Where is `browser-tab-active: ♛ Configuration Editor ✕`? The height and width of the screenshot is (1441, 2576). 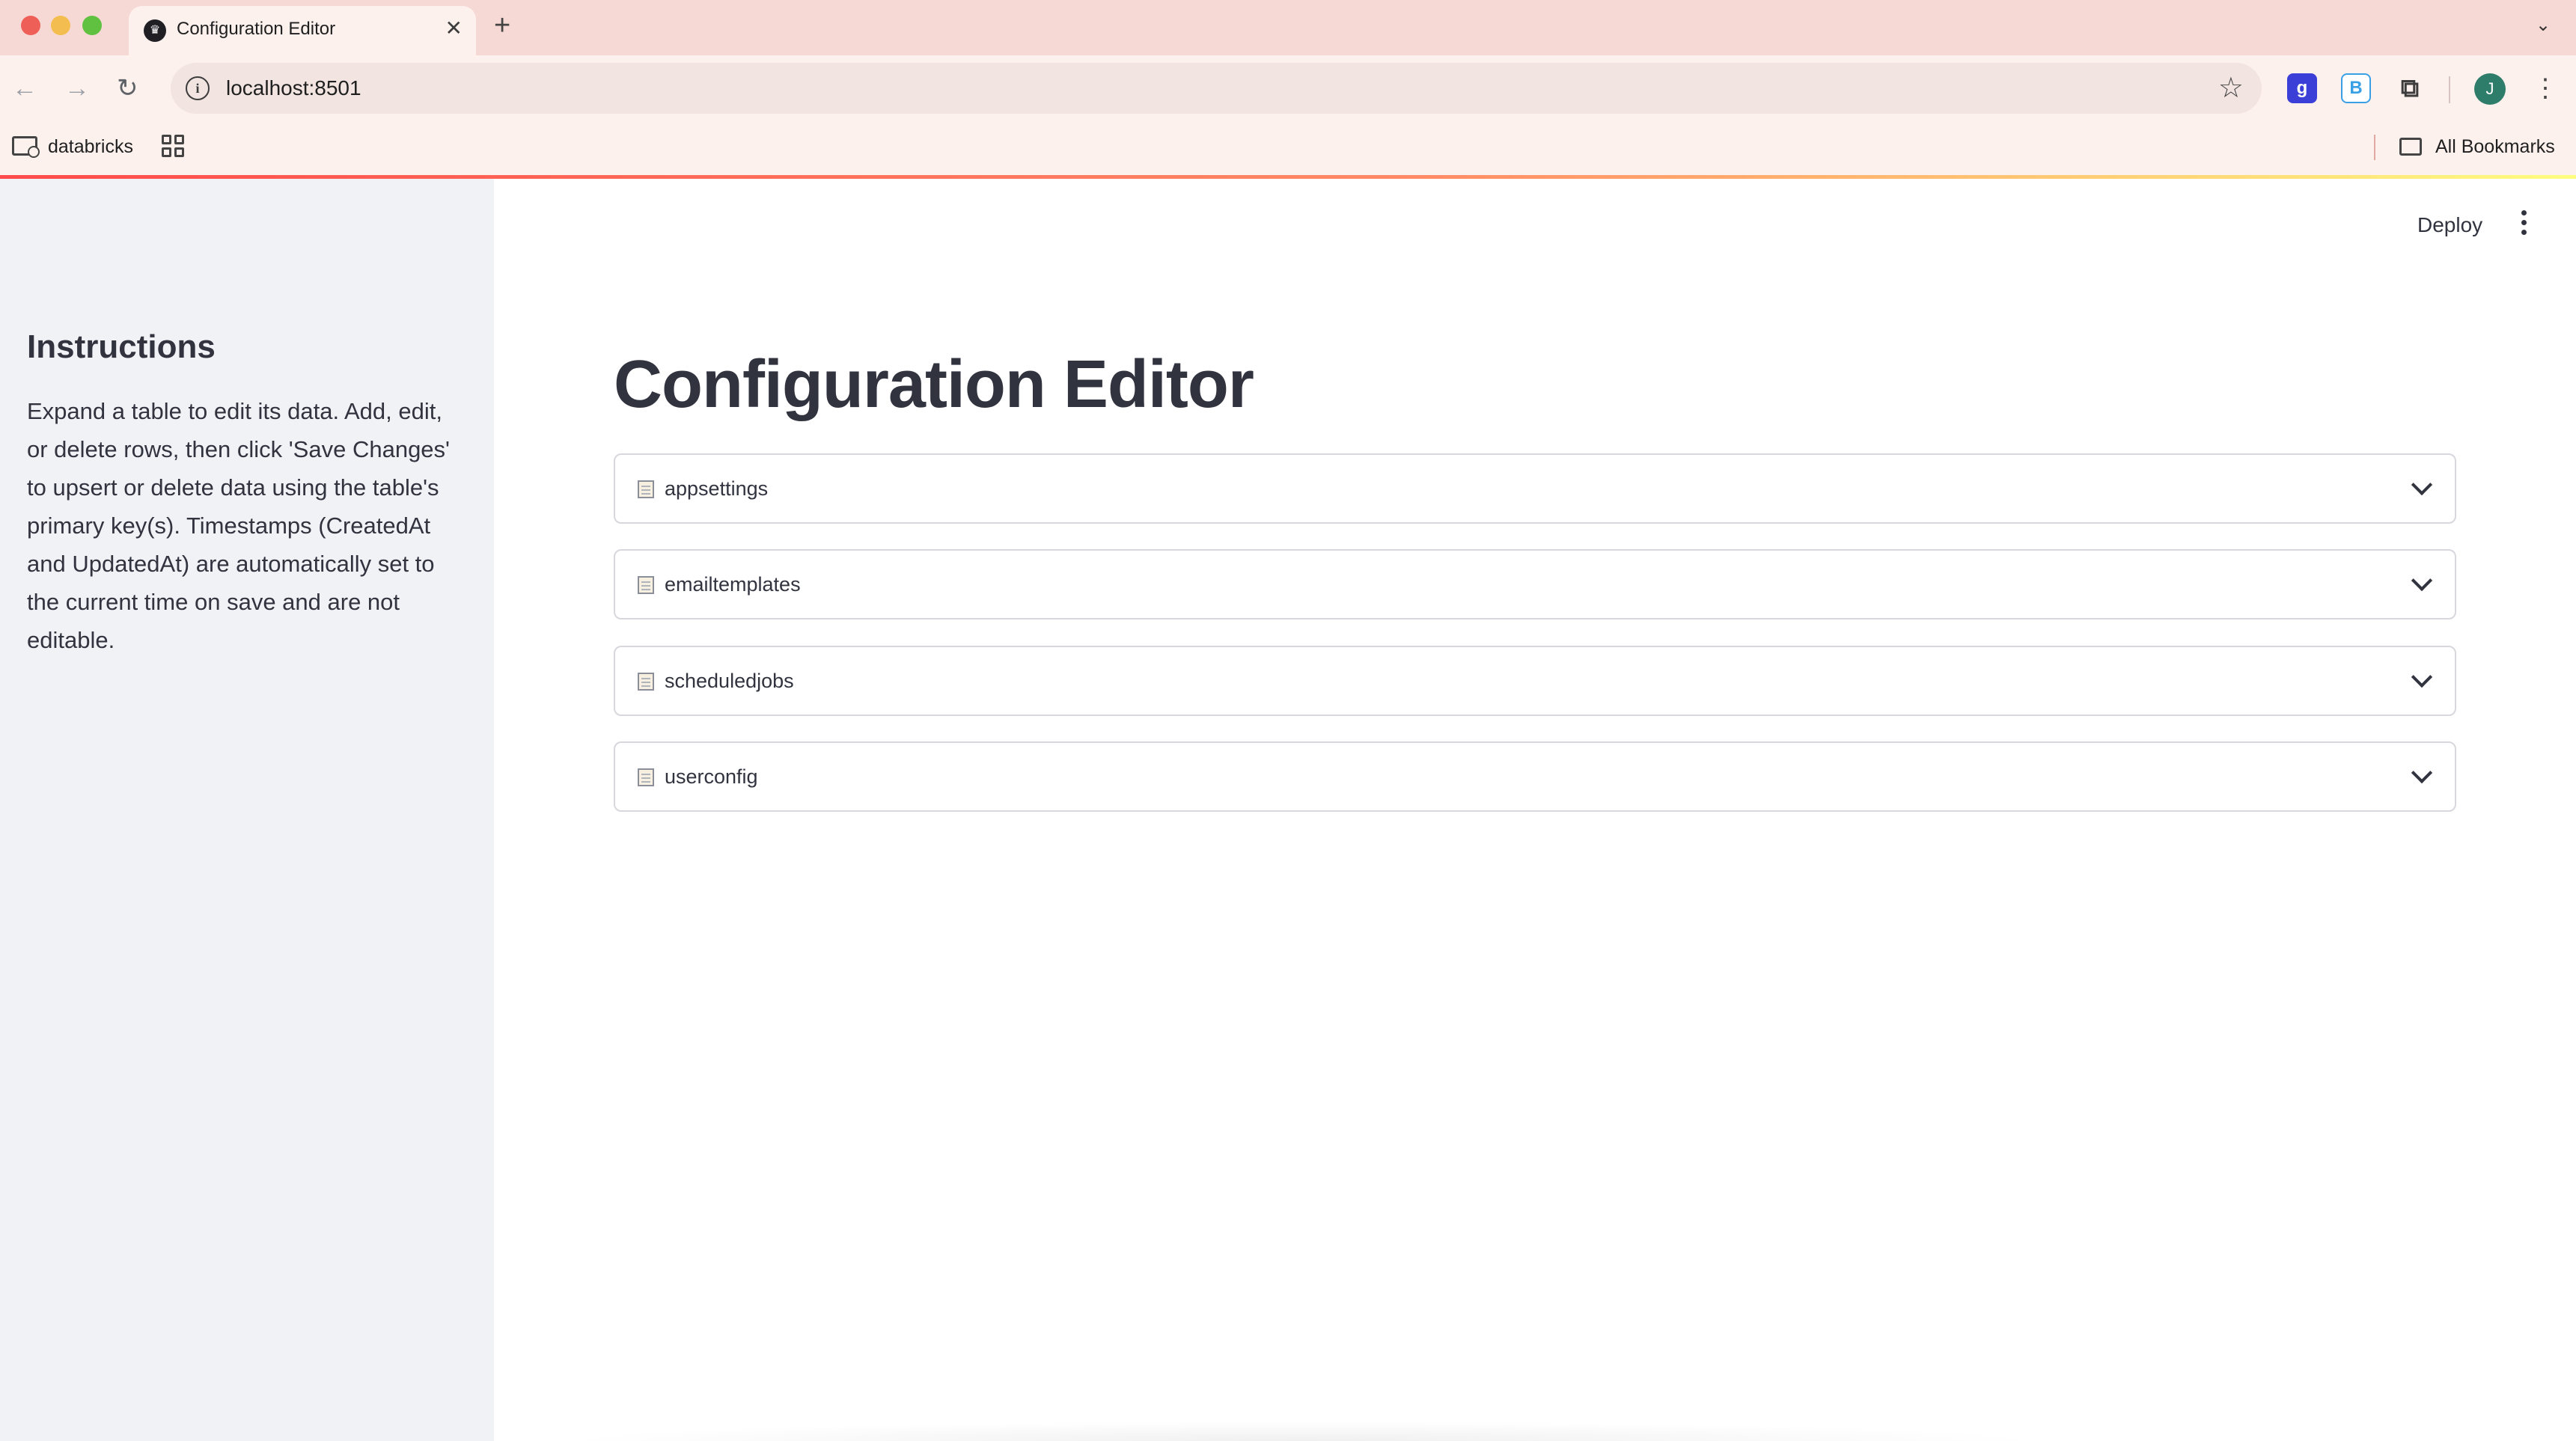 browser-tab-active: ♛ Configuration Editor ✕ is located at coordinates (302, 30).